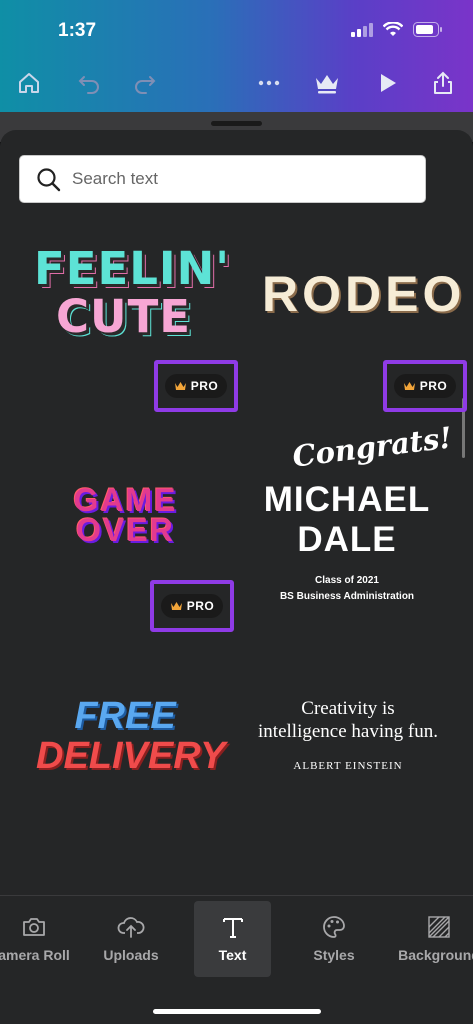  Describe the element at coordinates (125, 716) in the screenshot. I see `free-line1: FREE` at that location.